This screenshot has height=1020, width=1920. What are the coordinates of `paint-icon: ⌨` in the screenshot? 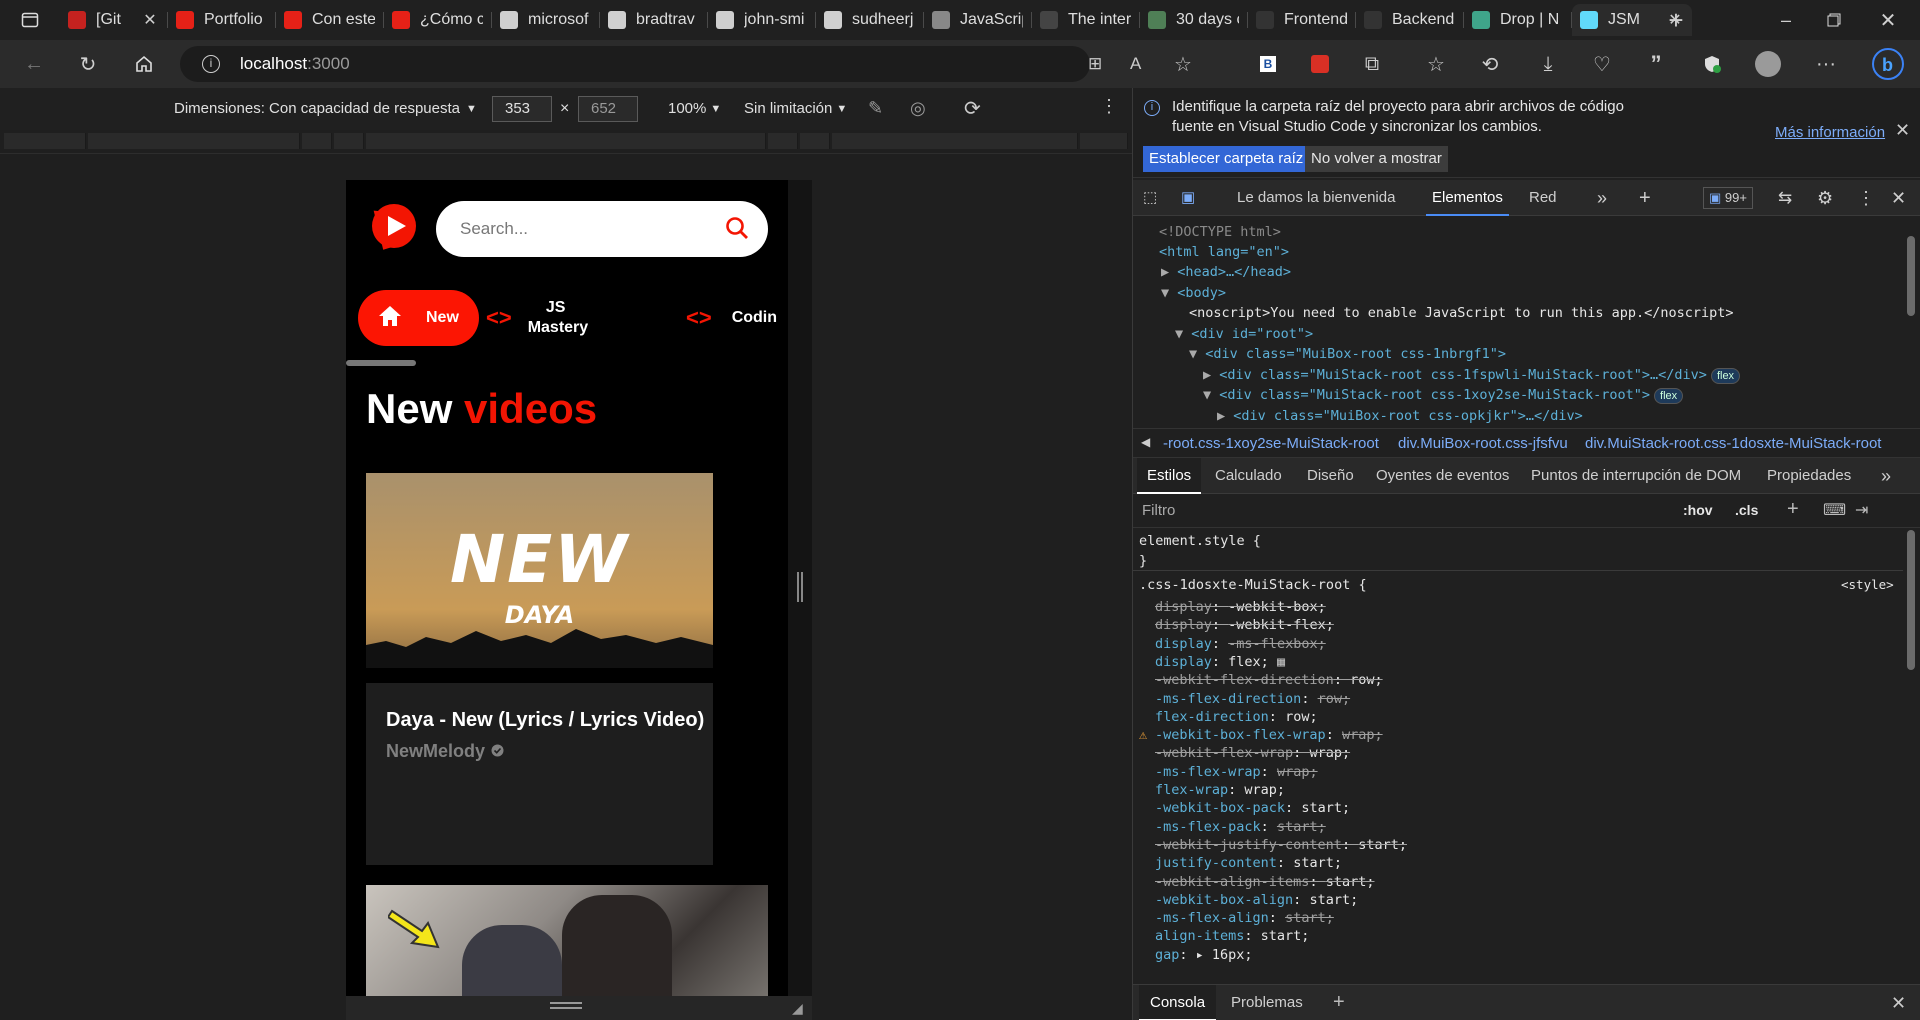 It's located at (1834, 510).